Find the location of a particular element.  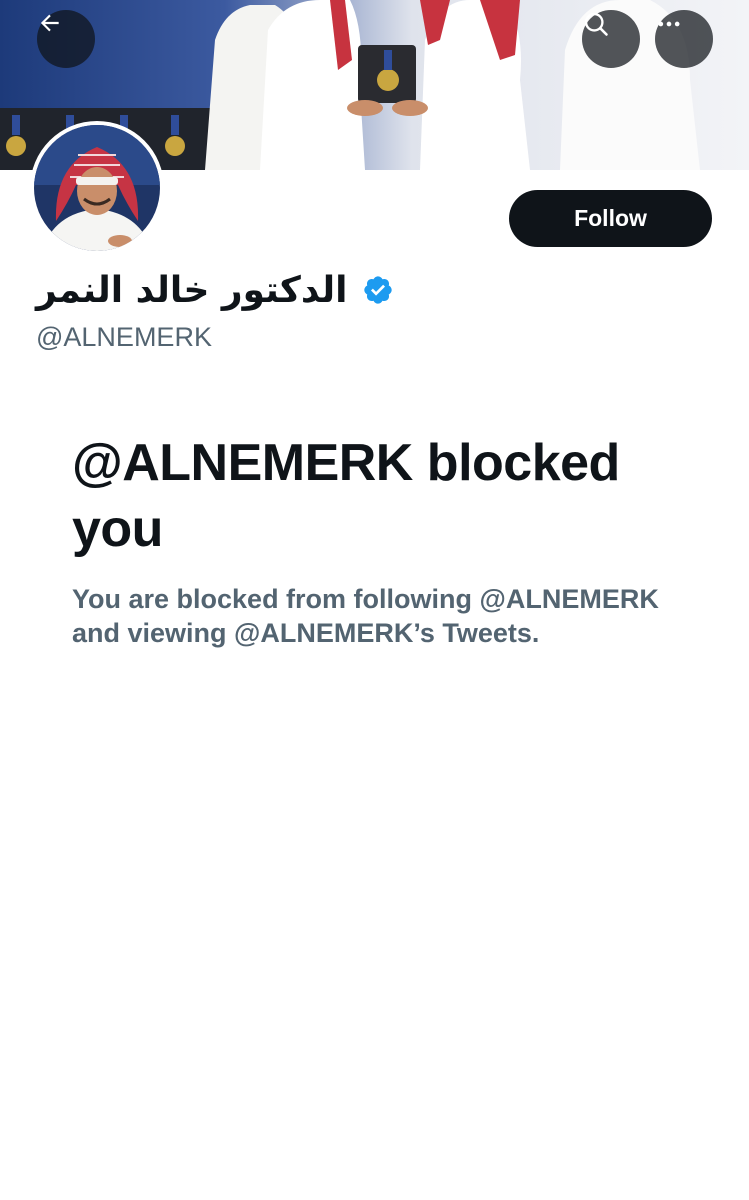

back-button is located at coordinates (66, 39).